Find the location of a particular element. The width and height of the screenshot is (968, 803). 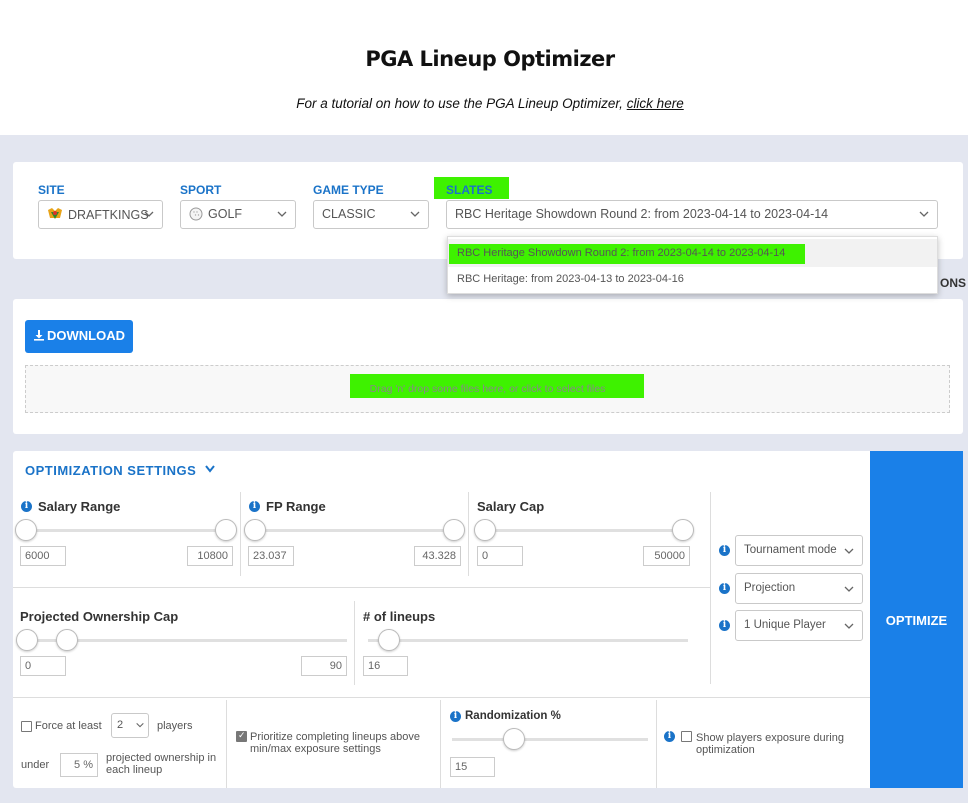

sort-select: Projection is located at coordinates (799, 588).